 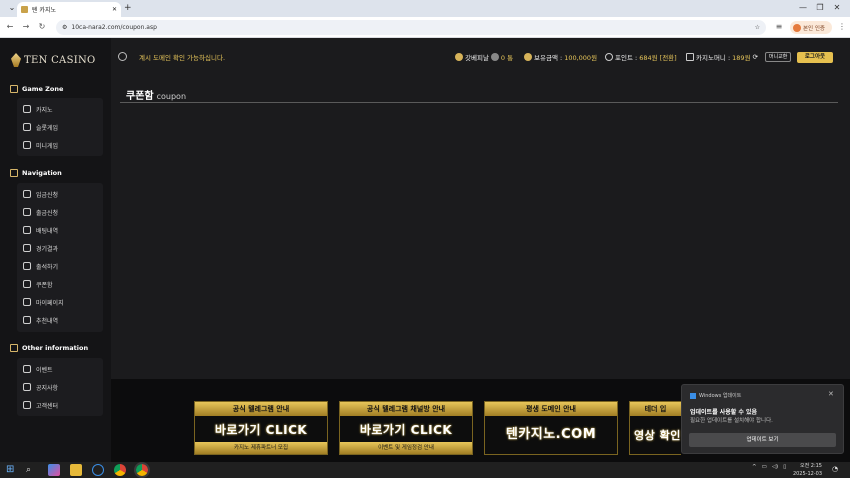 I want to click on profile-button: 본인 인증, so click(x=811, y=27).